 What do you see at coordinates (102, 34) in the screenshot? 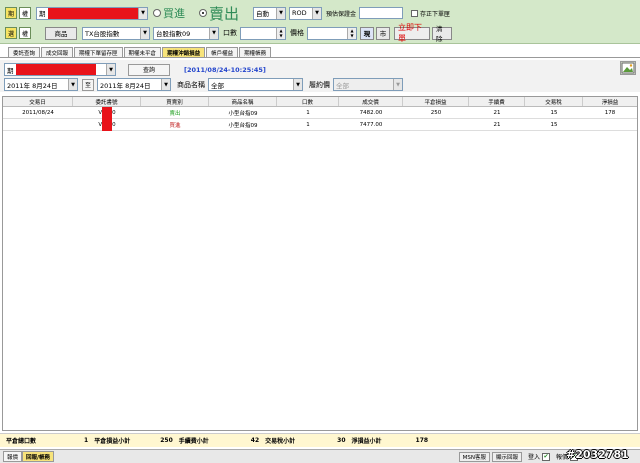
I see `index-value: TX台股指數` at bounding box center [102, 34].